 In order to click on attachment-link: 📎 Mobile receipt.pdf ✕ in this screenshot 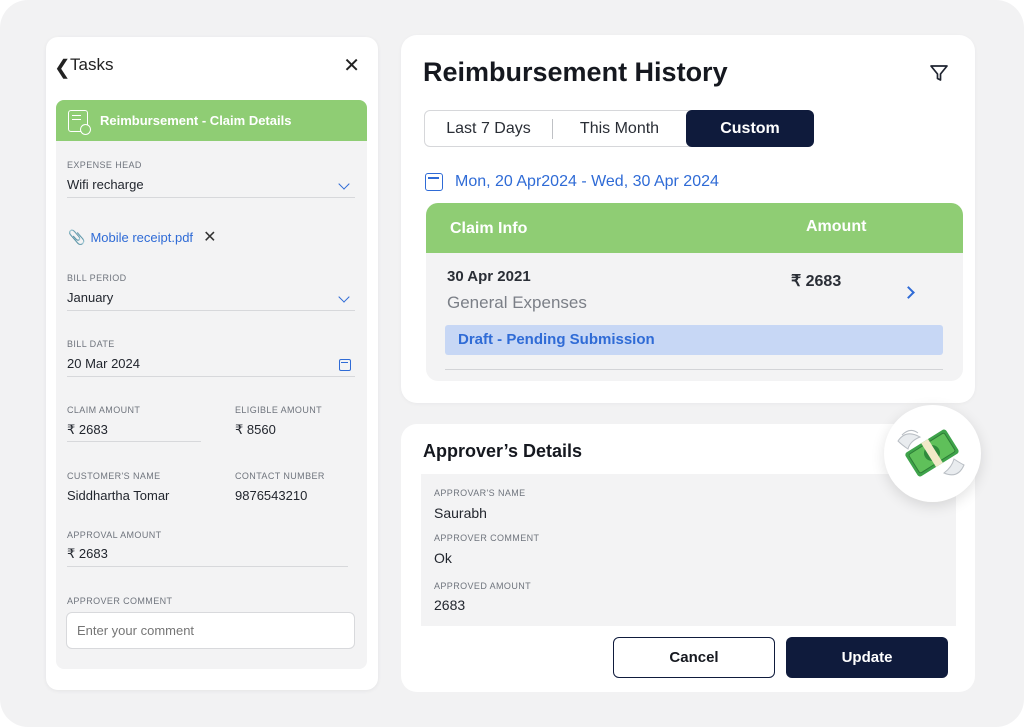, I will do `click(142, 237)`.